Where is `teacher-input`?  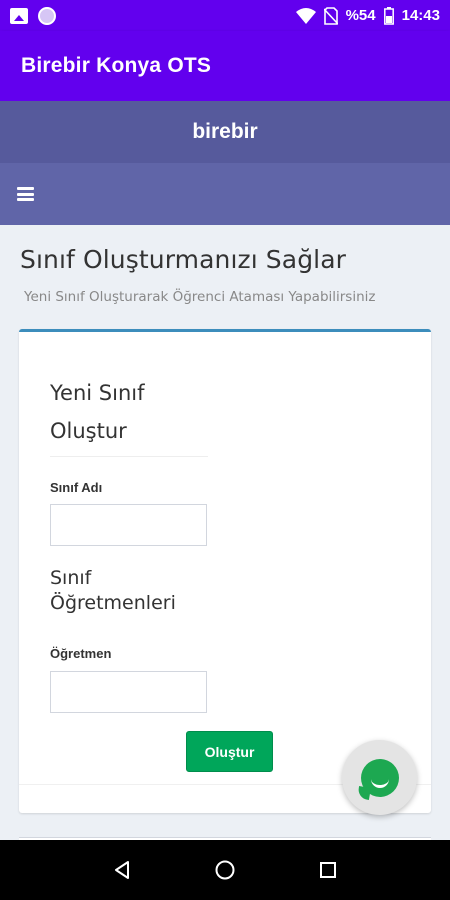 teacher-input is located at coordinates (128, 692).